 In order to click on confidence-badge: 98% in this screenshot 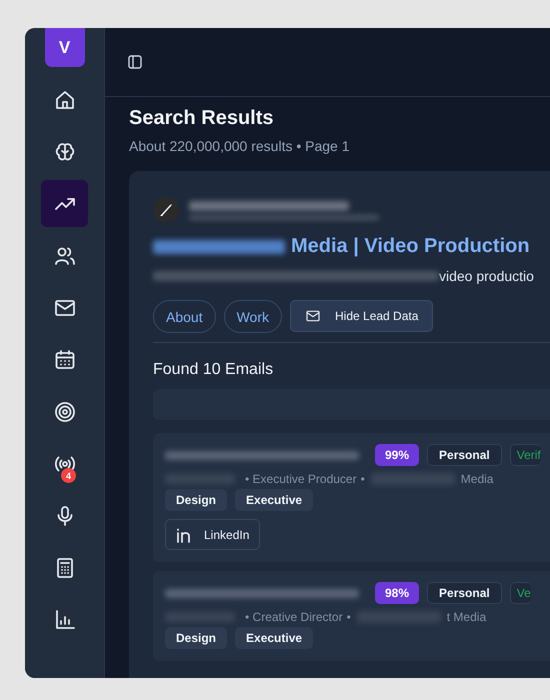, I will do `click(397, 593)`.